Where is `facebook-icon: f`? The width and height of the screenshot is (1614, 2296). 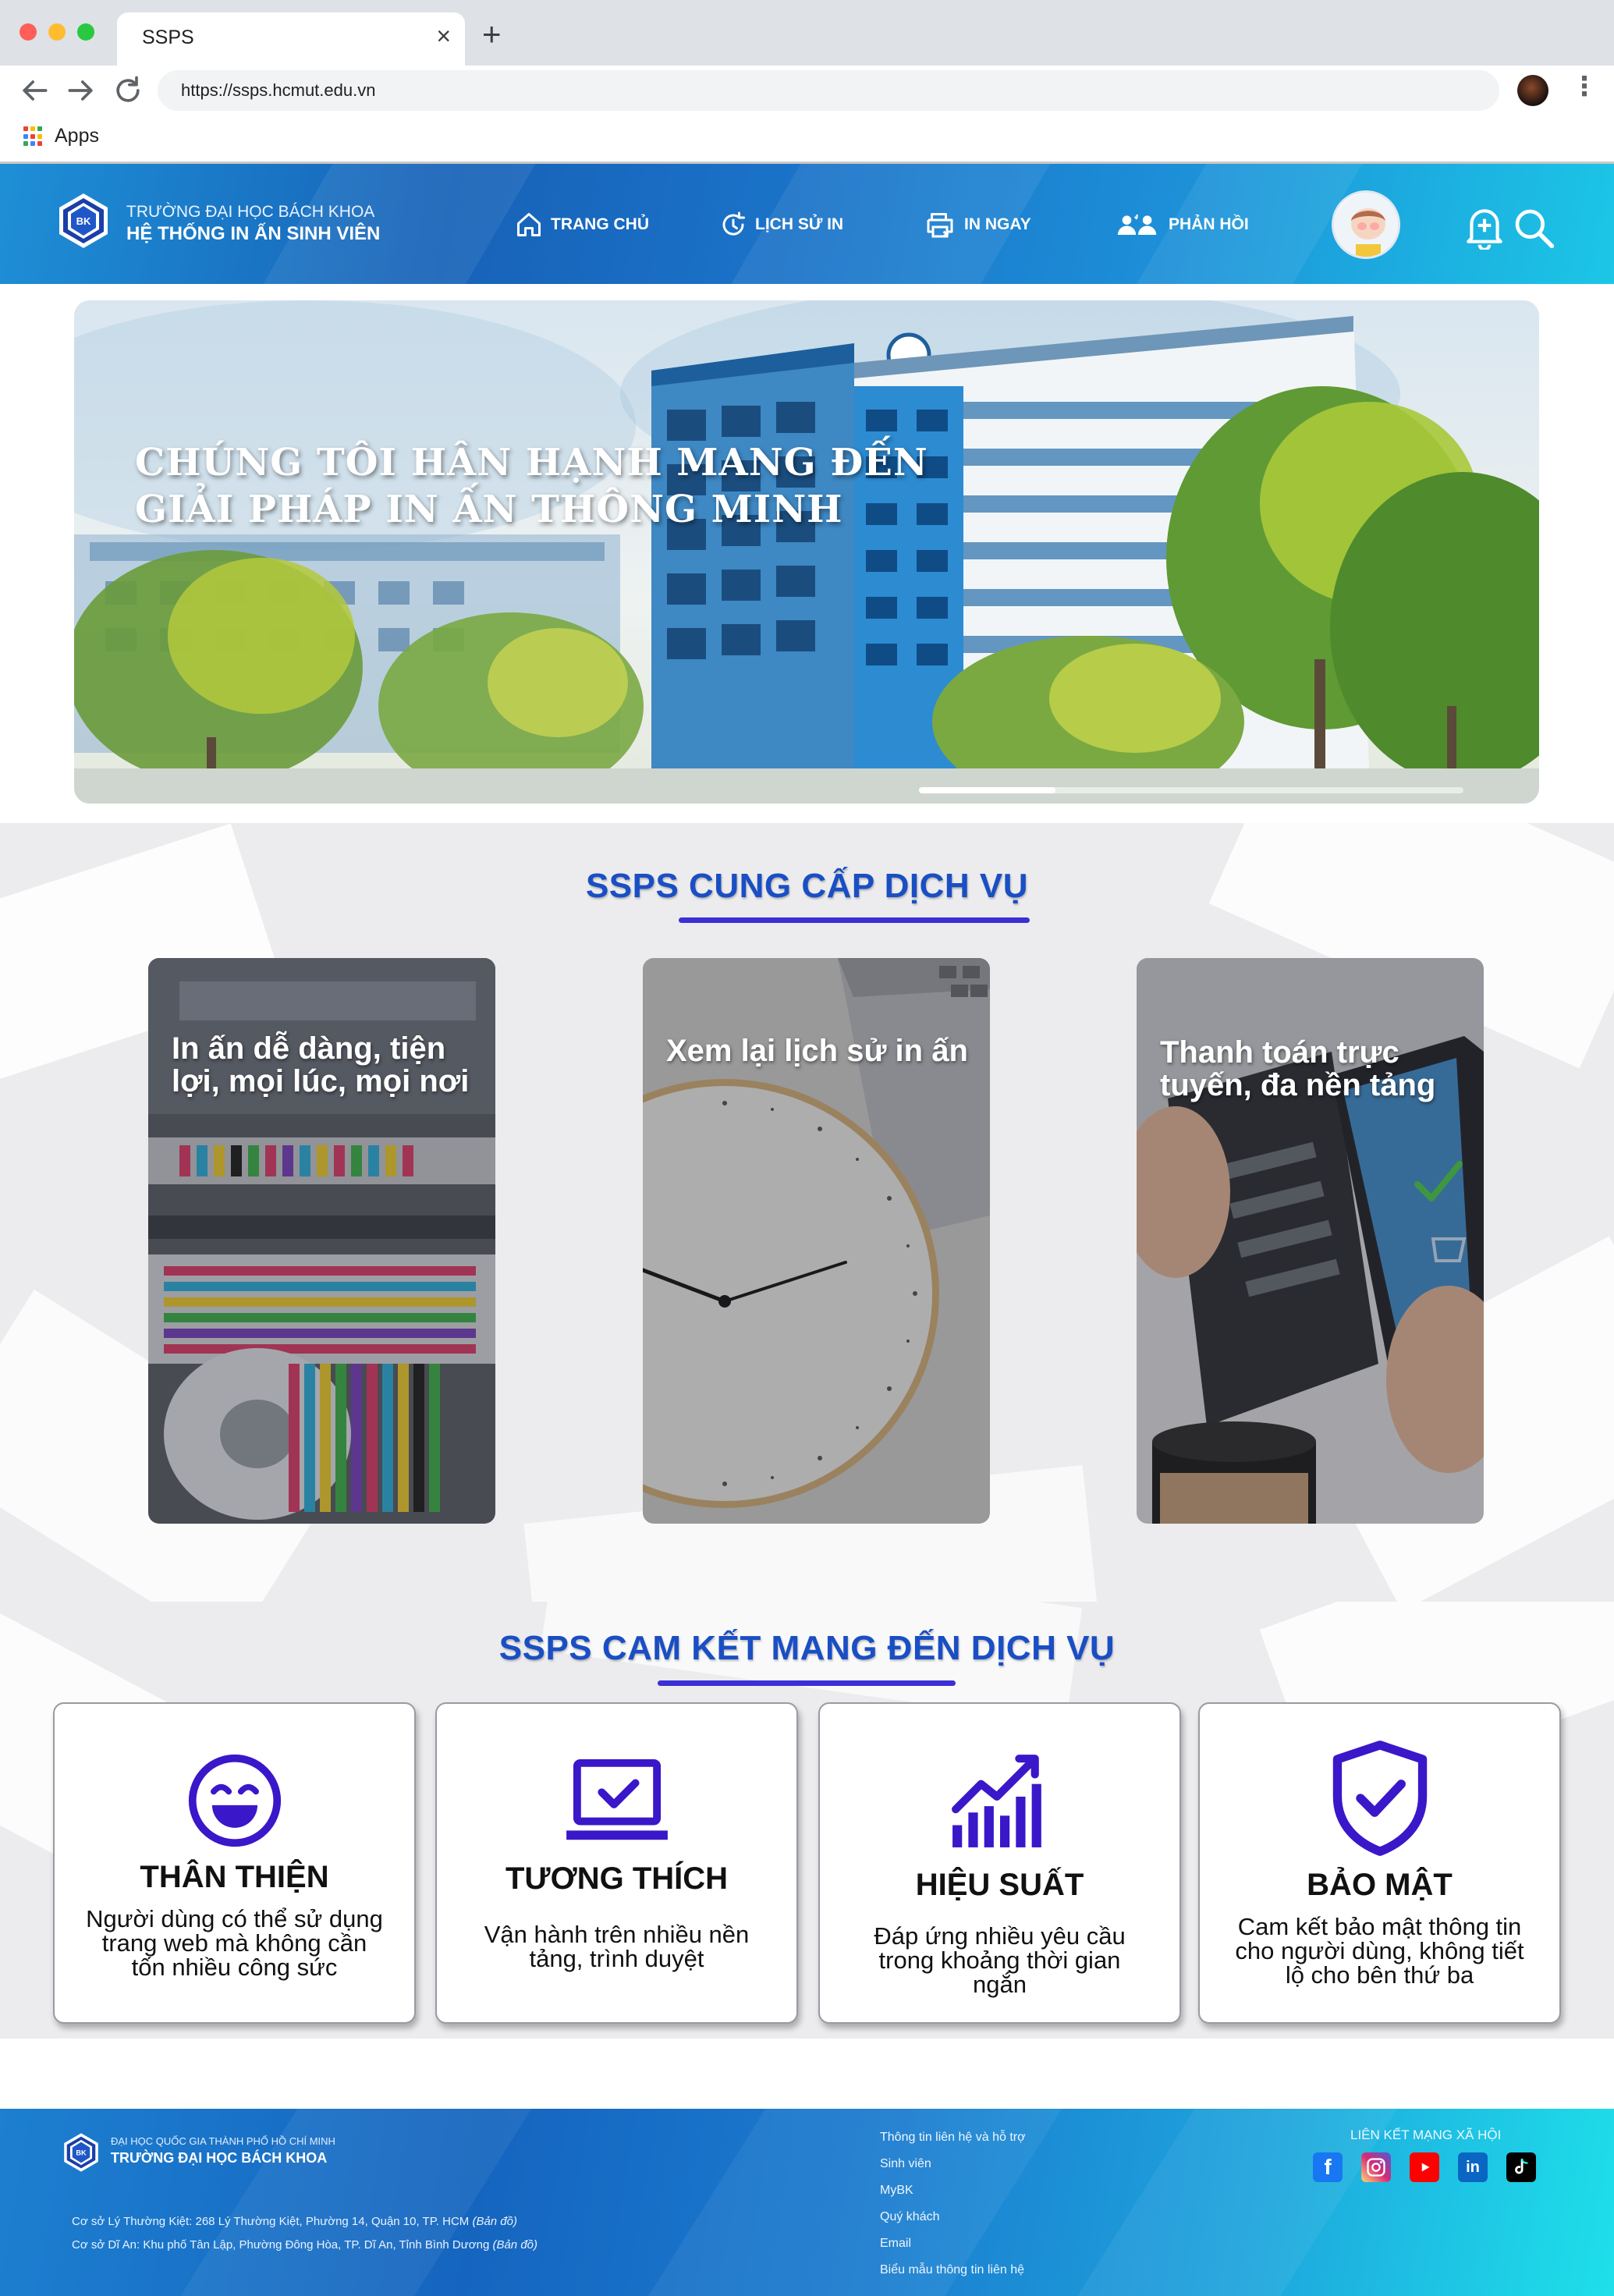
facebook-icon: f is located at coordinates (1328, 2167).